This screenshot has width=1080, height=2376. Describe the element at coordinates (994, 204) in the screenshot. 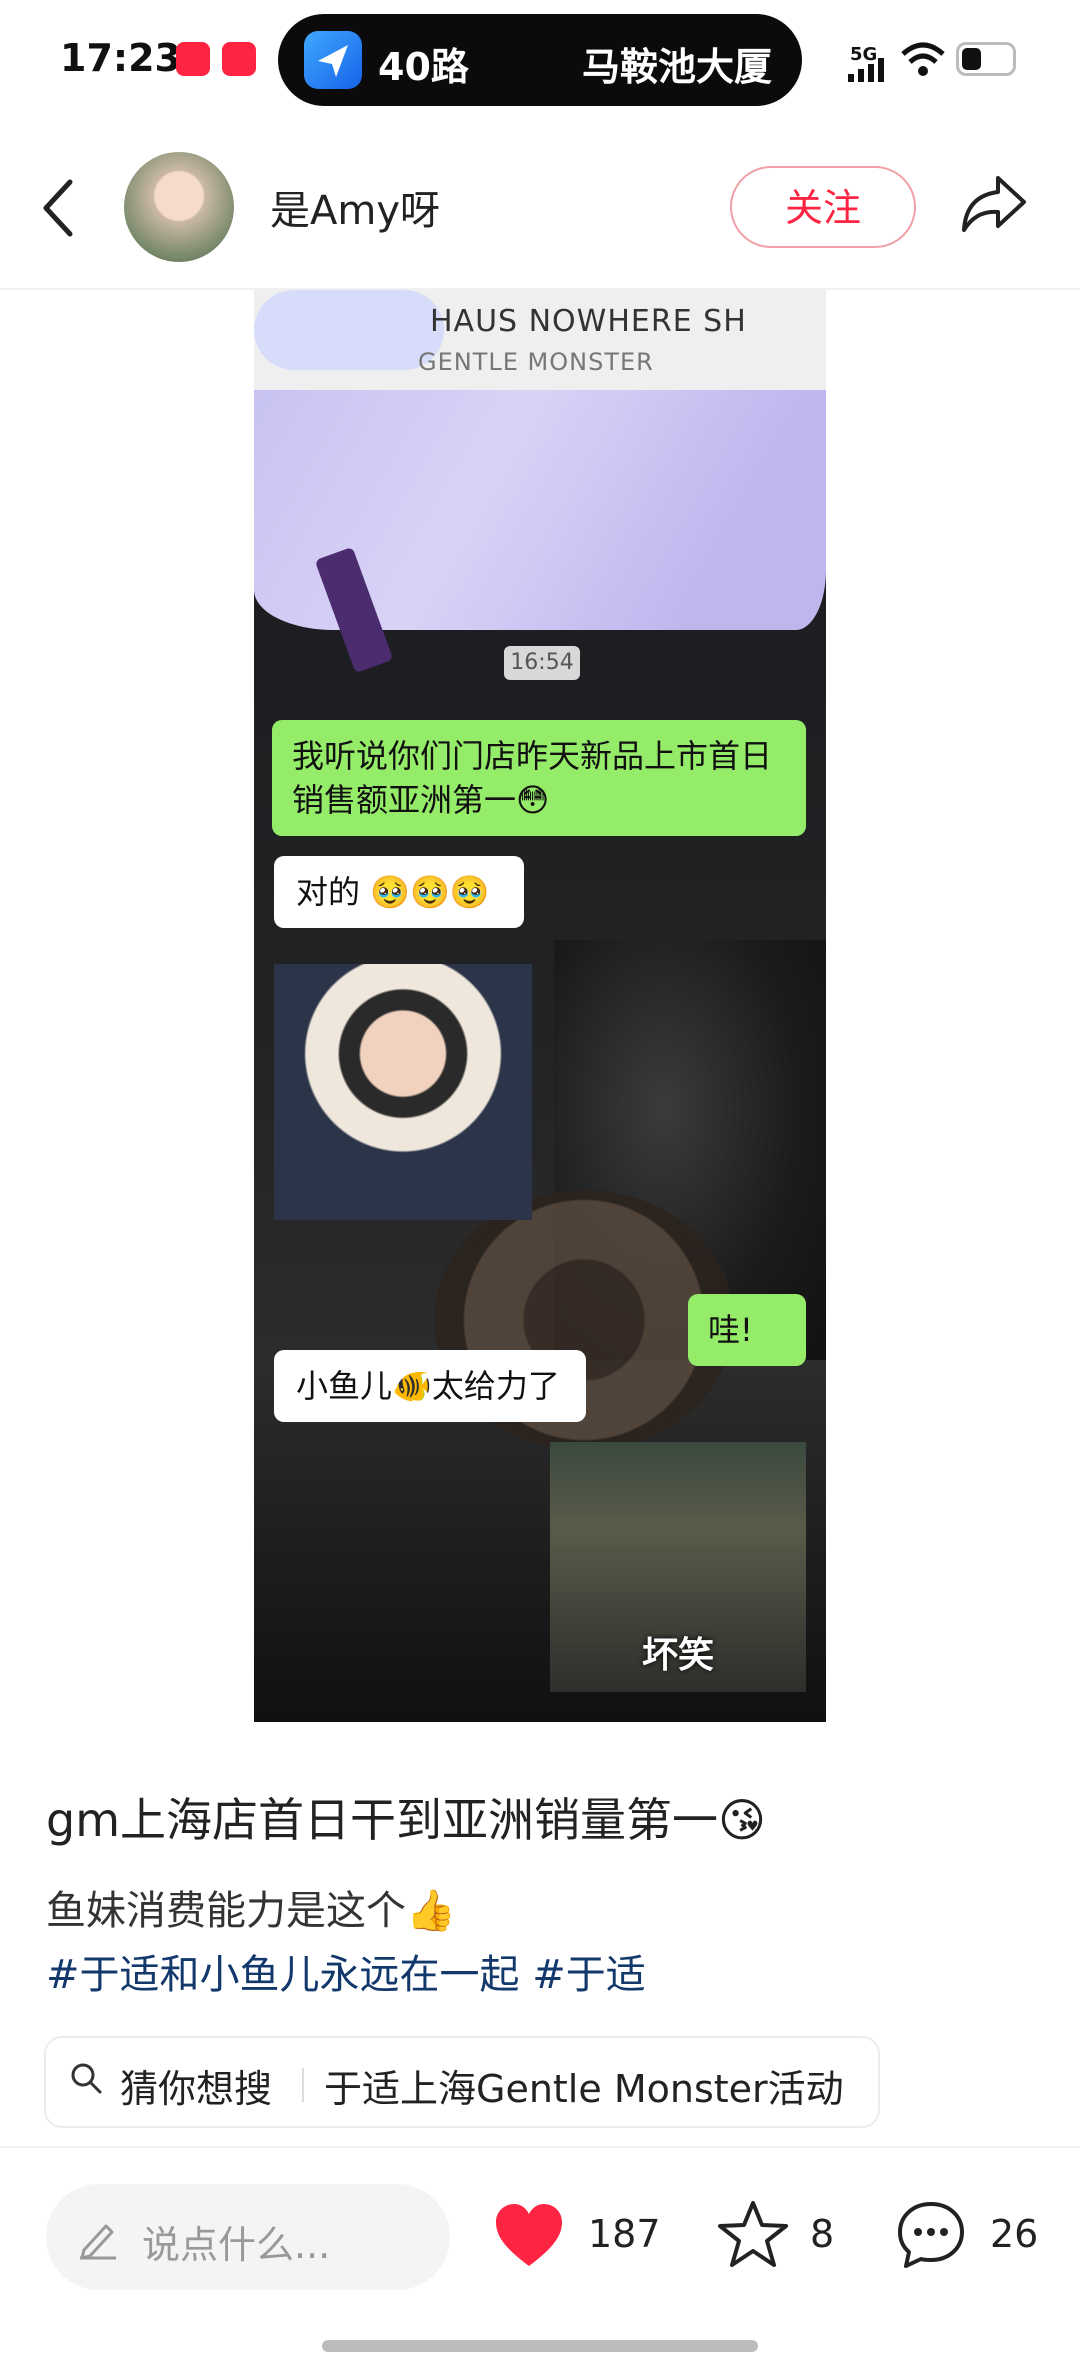

I see `share-icon` at that location.